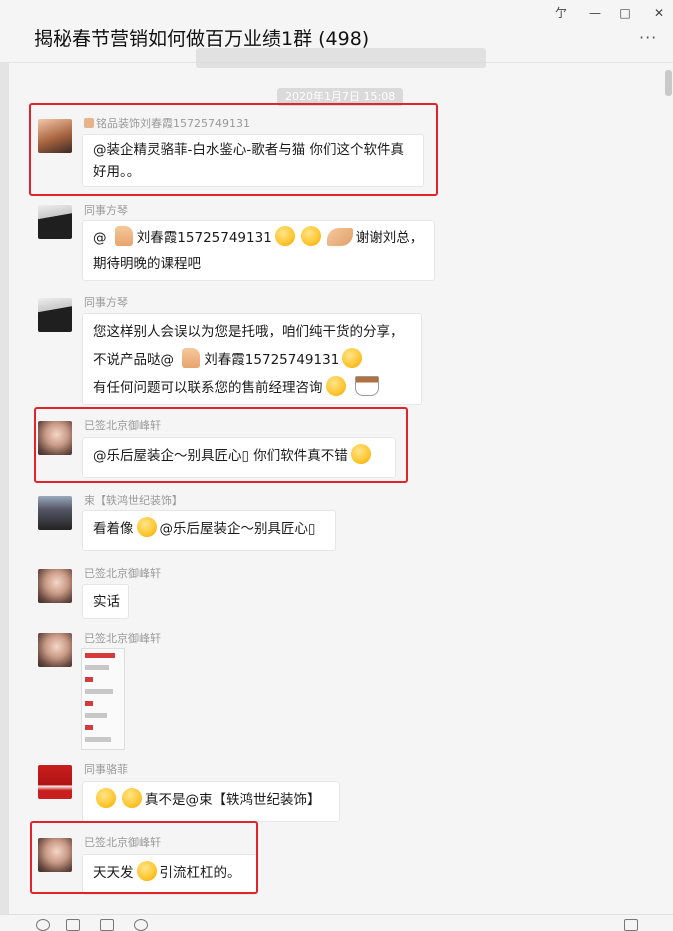 The image size is (673, 931). Describe the element at coordinates (659, 13) in the screenshot. I see `close-button: ✕` at that location.